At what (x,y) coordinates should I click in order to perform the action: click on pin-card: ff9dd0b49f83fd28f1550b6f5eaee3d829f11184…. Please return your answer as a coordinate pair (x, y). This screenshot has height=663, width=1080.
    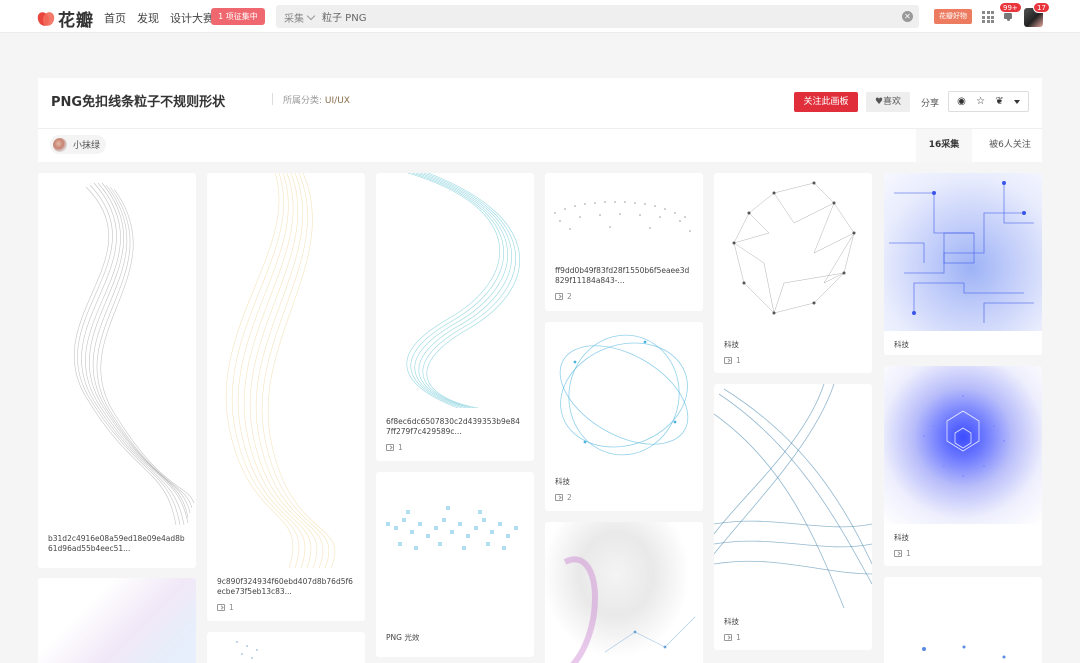
    Looking at the image, I should click on (624, 242).